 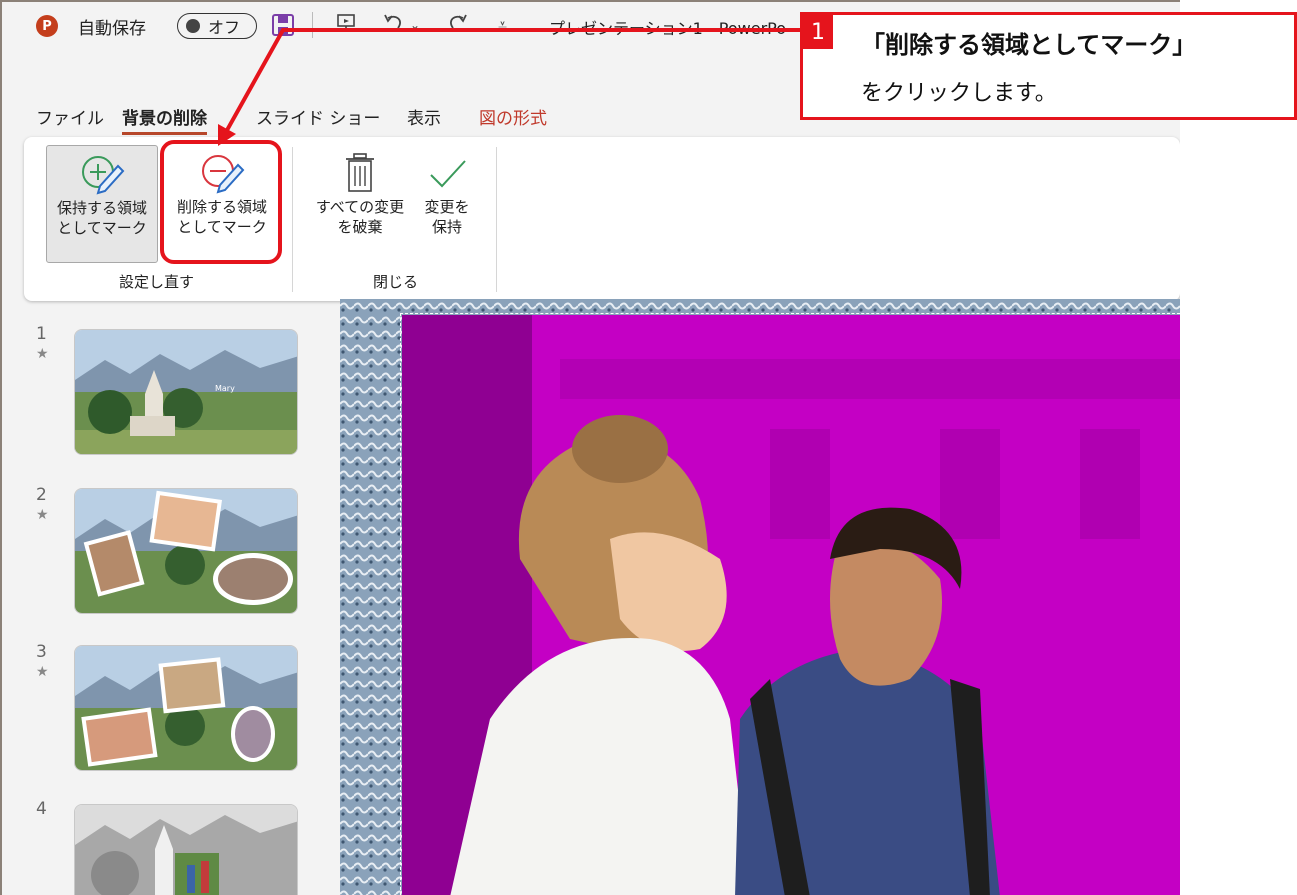 I want to click on undo-dropdown-icon: ⌄, so click(x=415, y=25).